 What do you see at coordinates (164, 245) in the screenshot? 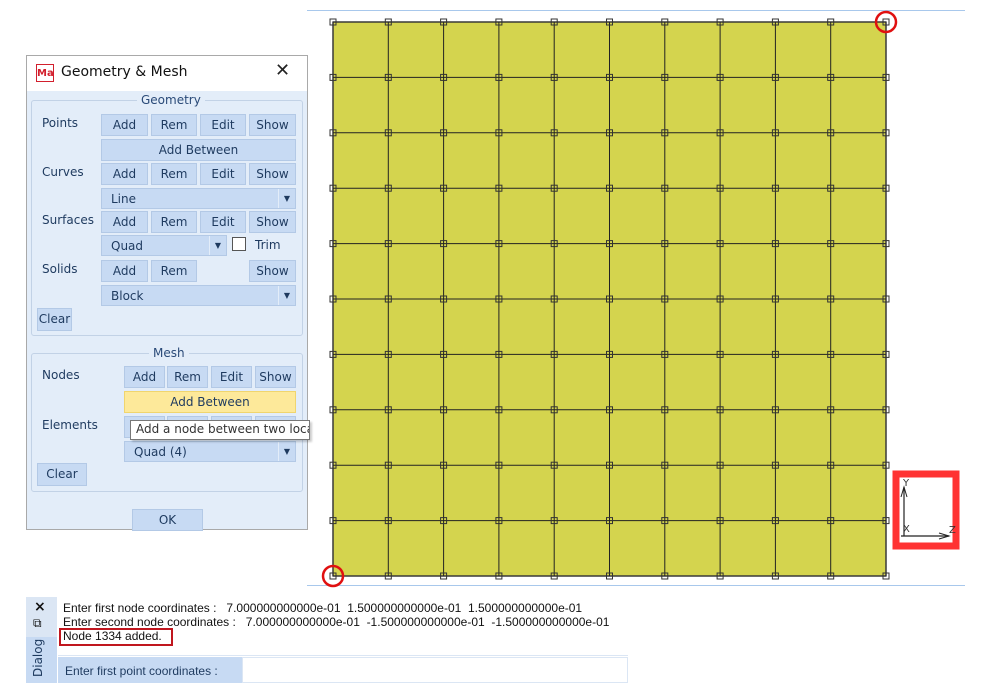
I see `surface-type-dropdown: Quad ▼` at bounding box center [164, 245].